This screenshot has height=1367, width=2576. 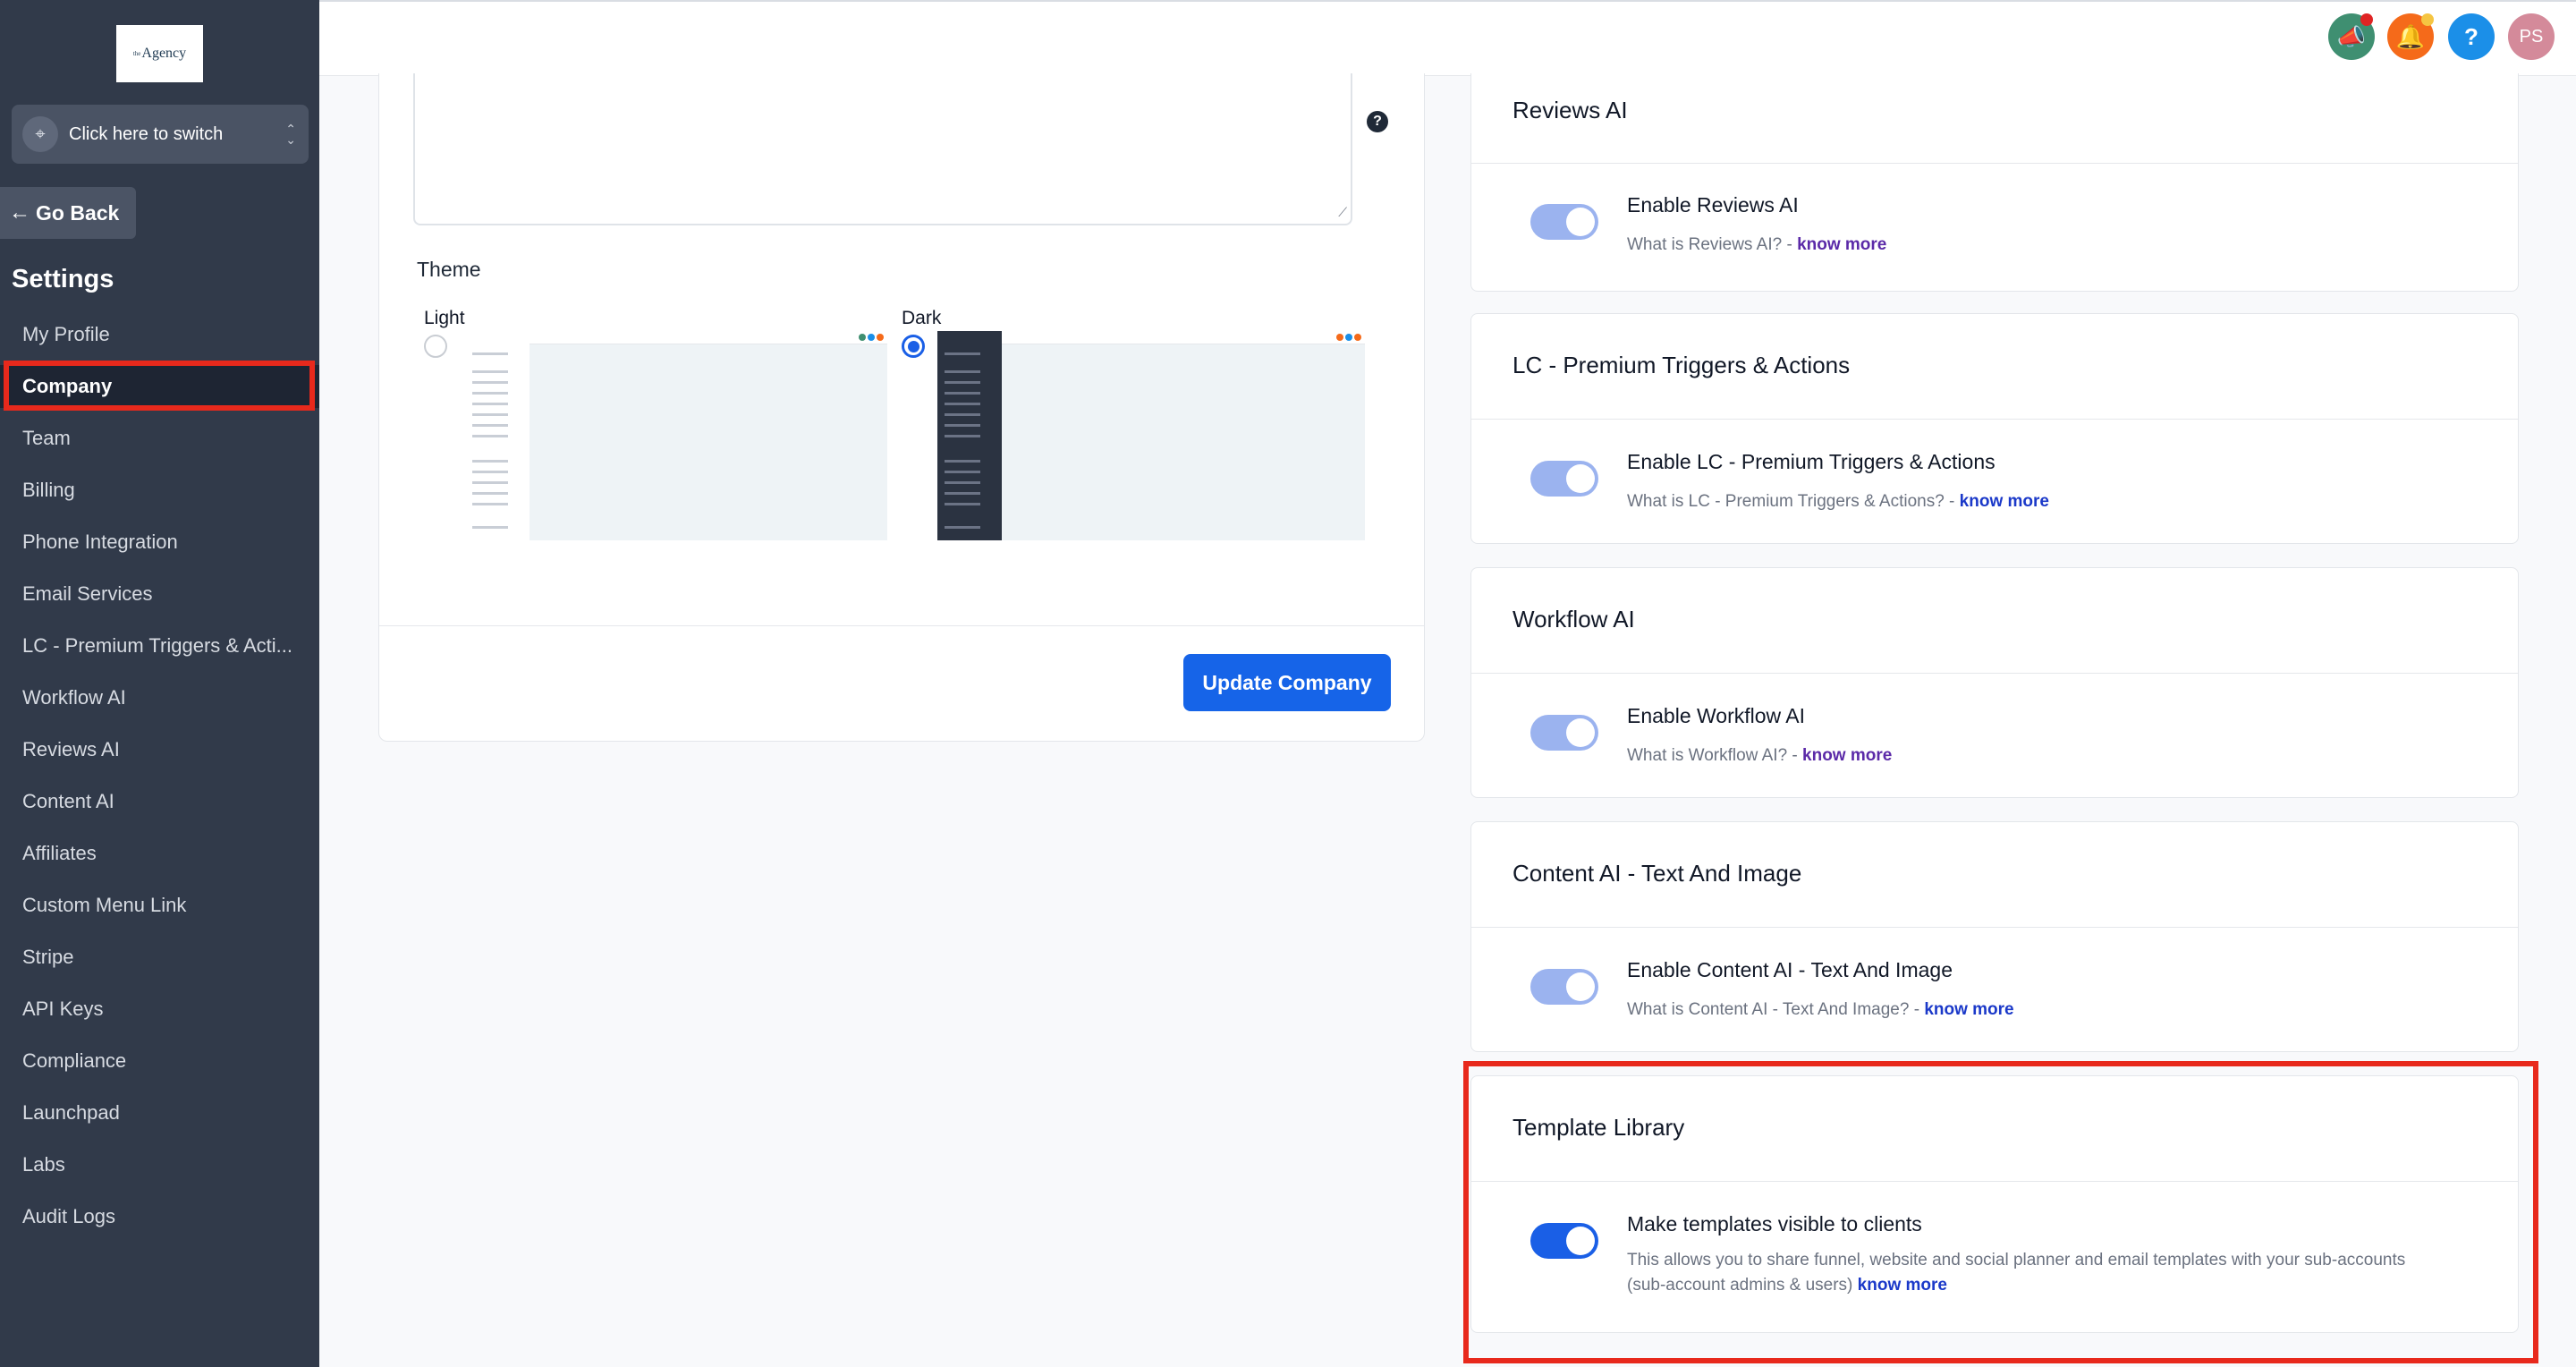 I want to click on enable-label: Enable Workflow AI, so click(x=1716, y=715).